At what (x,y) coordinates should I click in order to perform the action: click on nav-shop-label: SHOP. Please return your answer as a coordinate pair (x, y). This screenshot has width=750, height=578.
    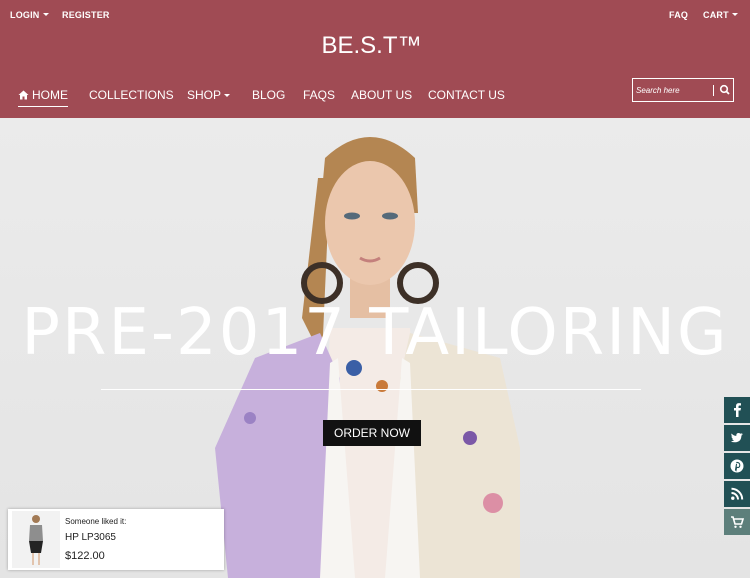
    Looking at the image, I should click on (204, 95).